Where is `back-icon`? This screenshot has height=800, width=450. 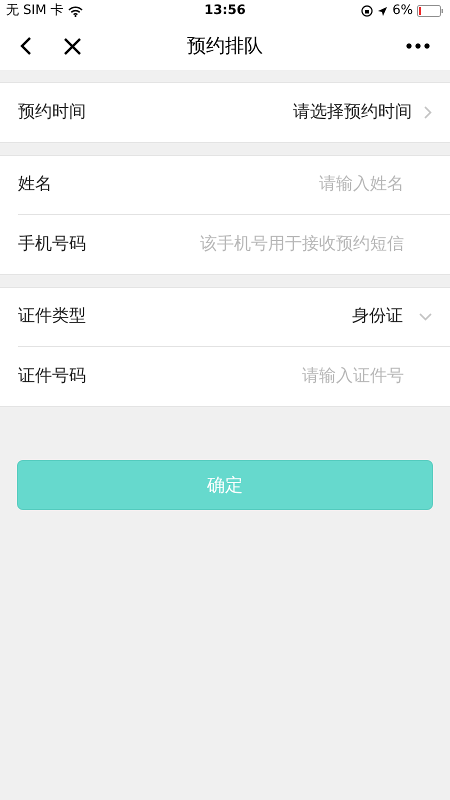 back-icon is located at coordinates (26, 46).